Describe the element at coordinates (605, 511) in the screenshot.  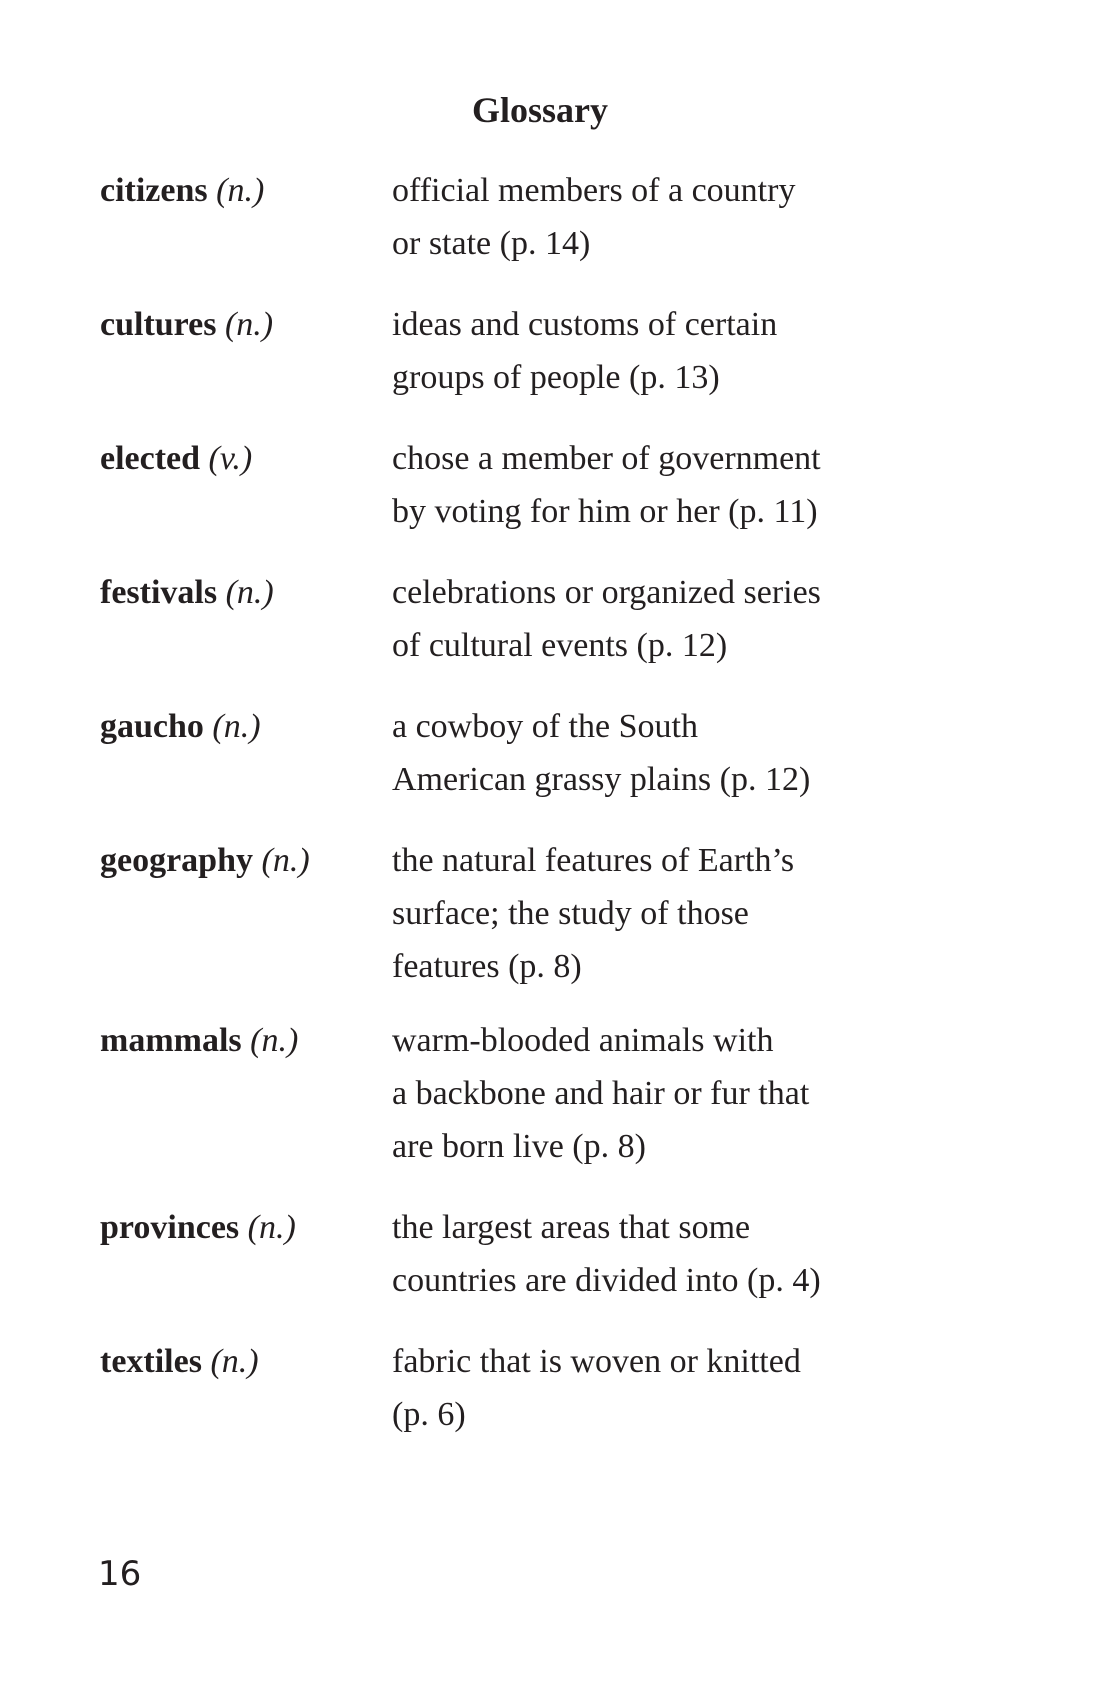
I see `definition-line: by voting for him or her (p. 11)` at that location.